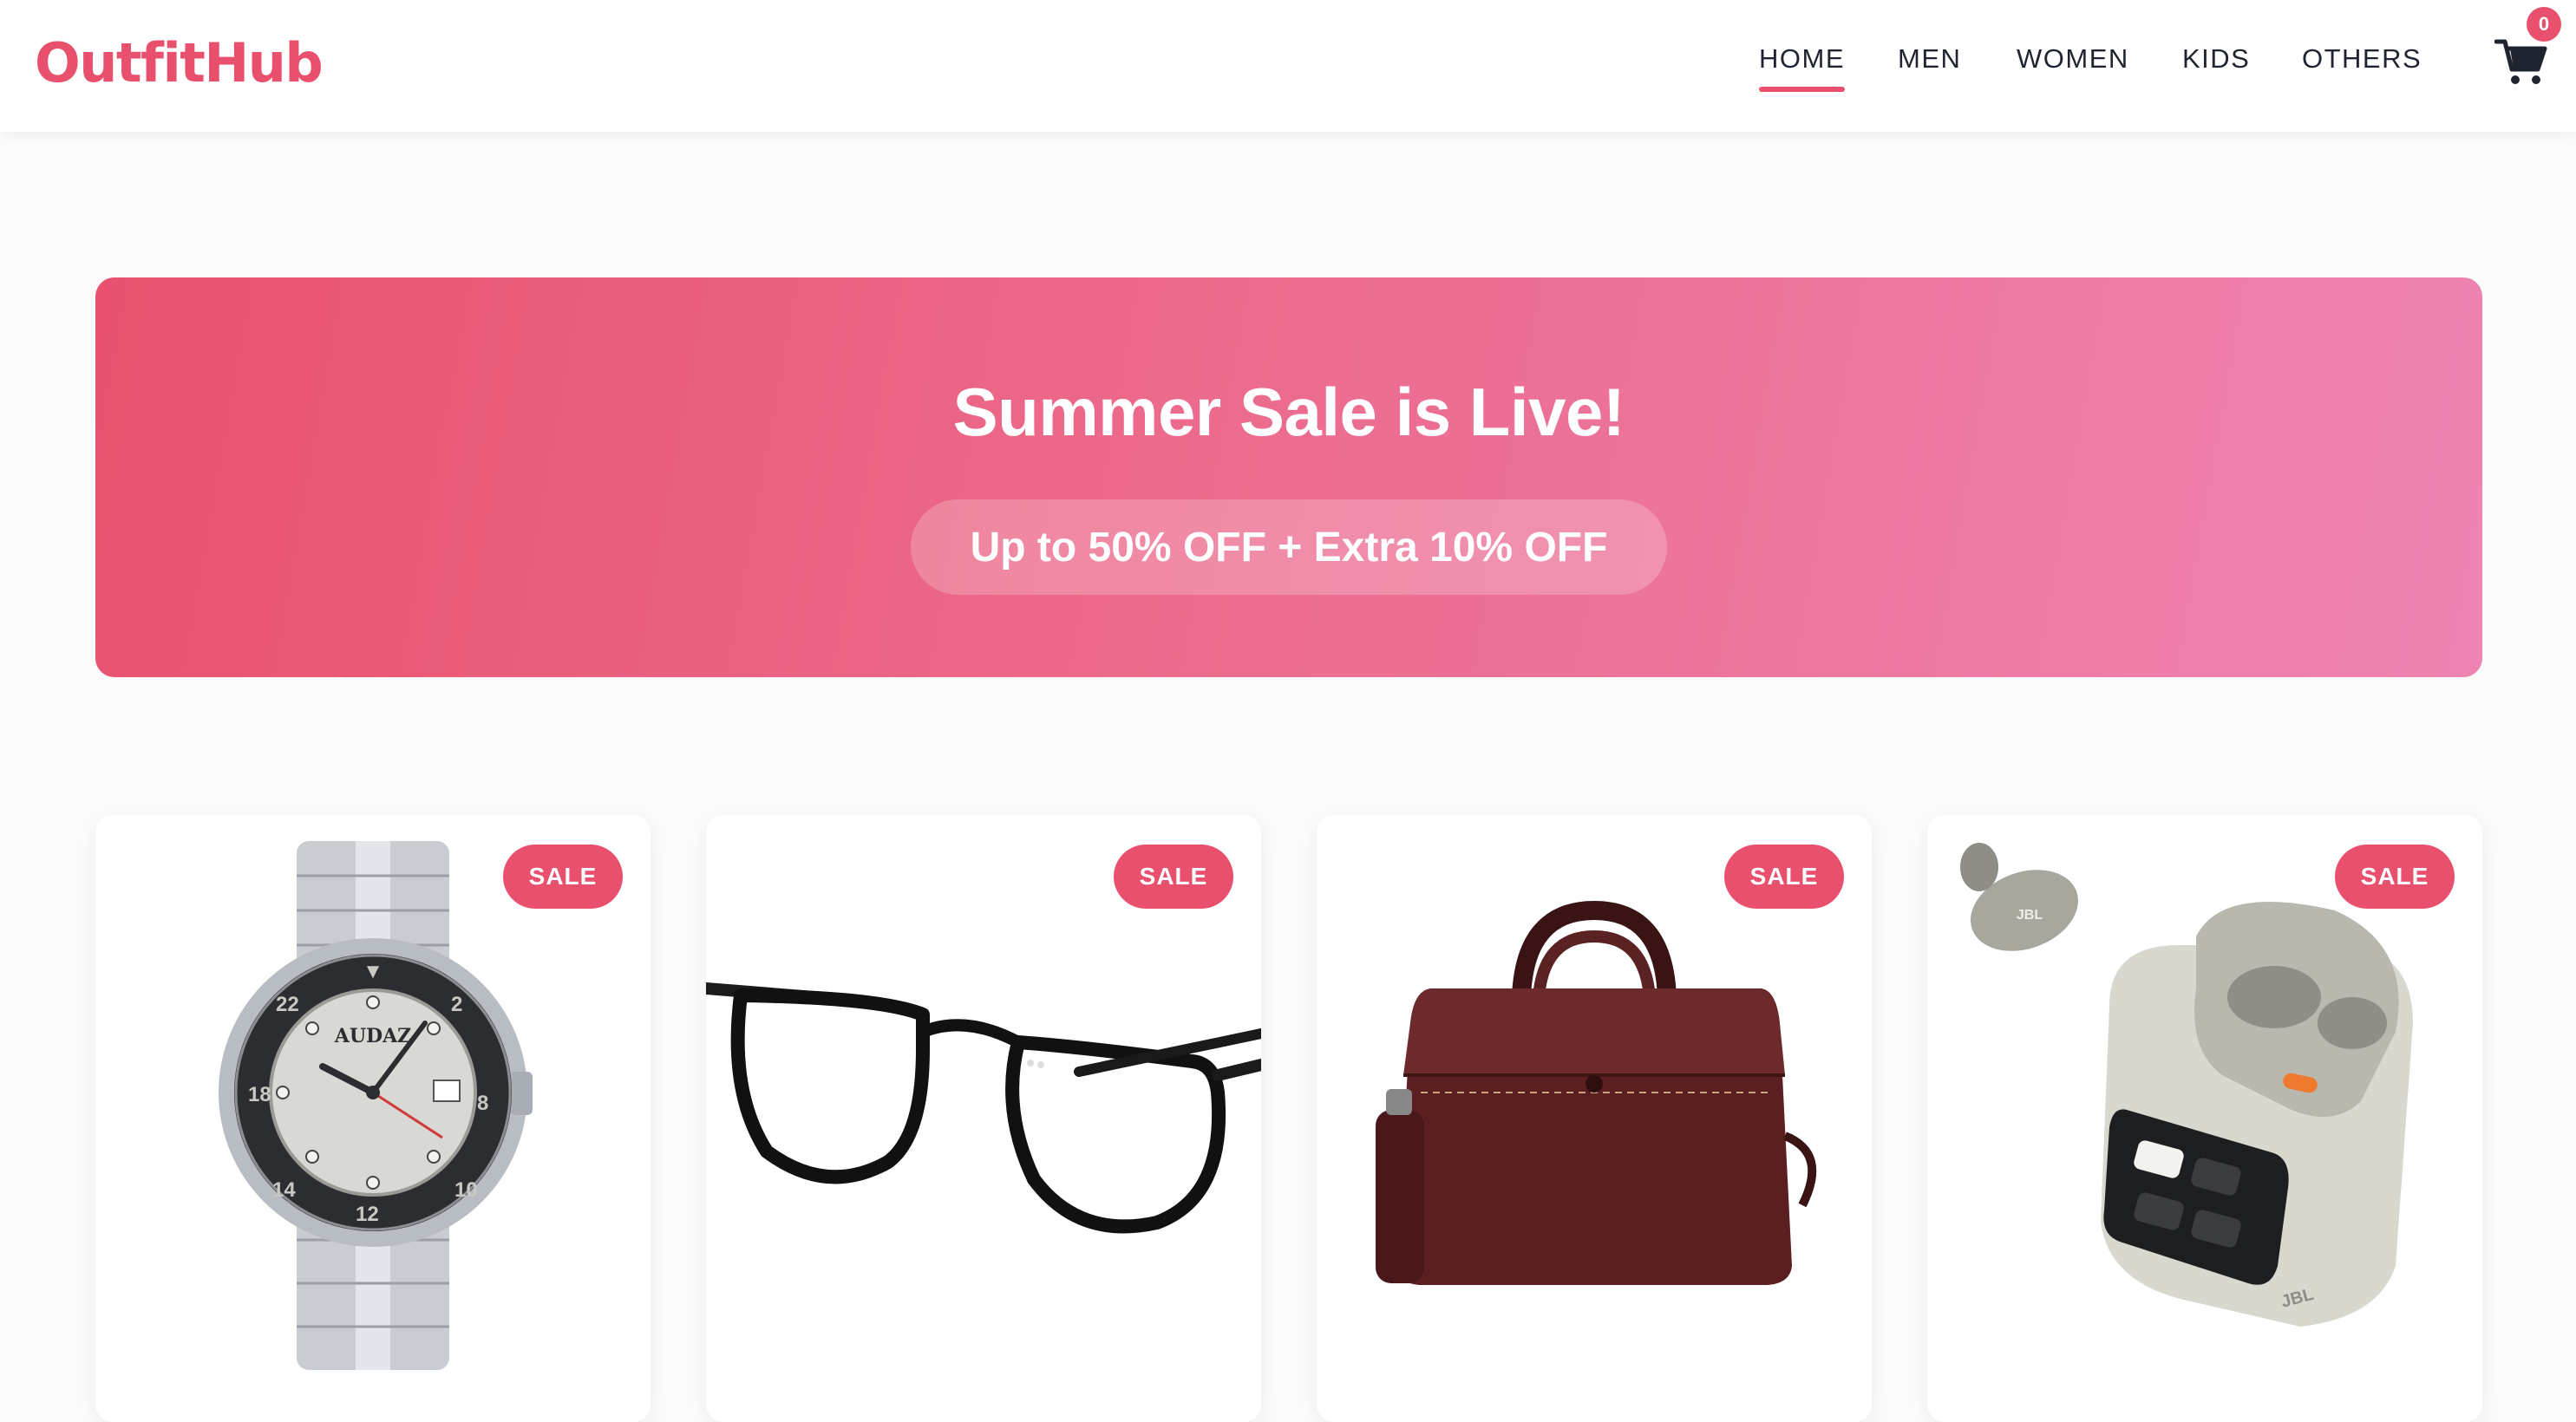  What do you see at coordinates (1802, 67) in the screenshot?
I see `nav-link-home: HOME` at bounding box center [1802, 67].